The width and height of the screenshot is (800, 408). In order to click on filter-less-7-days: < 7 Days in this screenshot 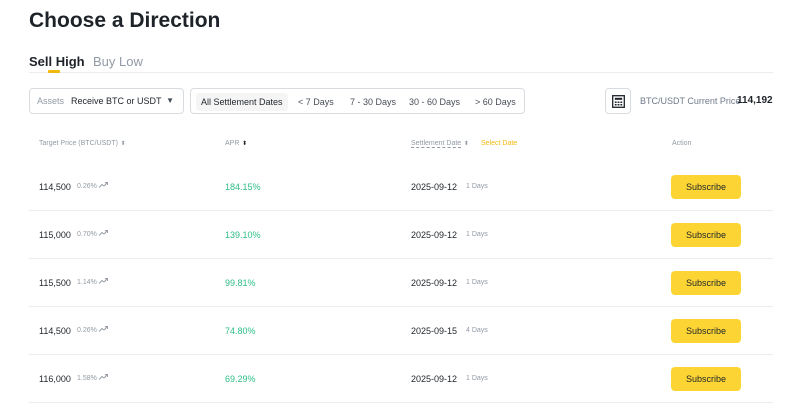, I will do `click(316, 102)`.